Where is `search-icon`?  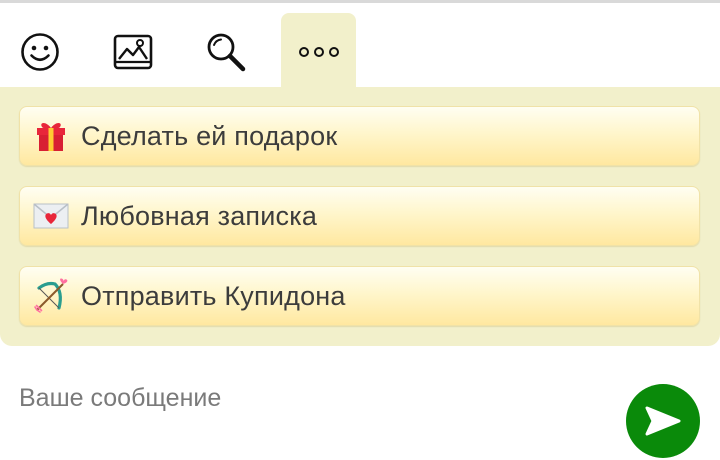
search-icon is located at coordinates (226, 52).